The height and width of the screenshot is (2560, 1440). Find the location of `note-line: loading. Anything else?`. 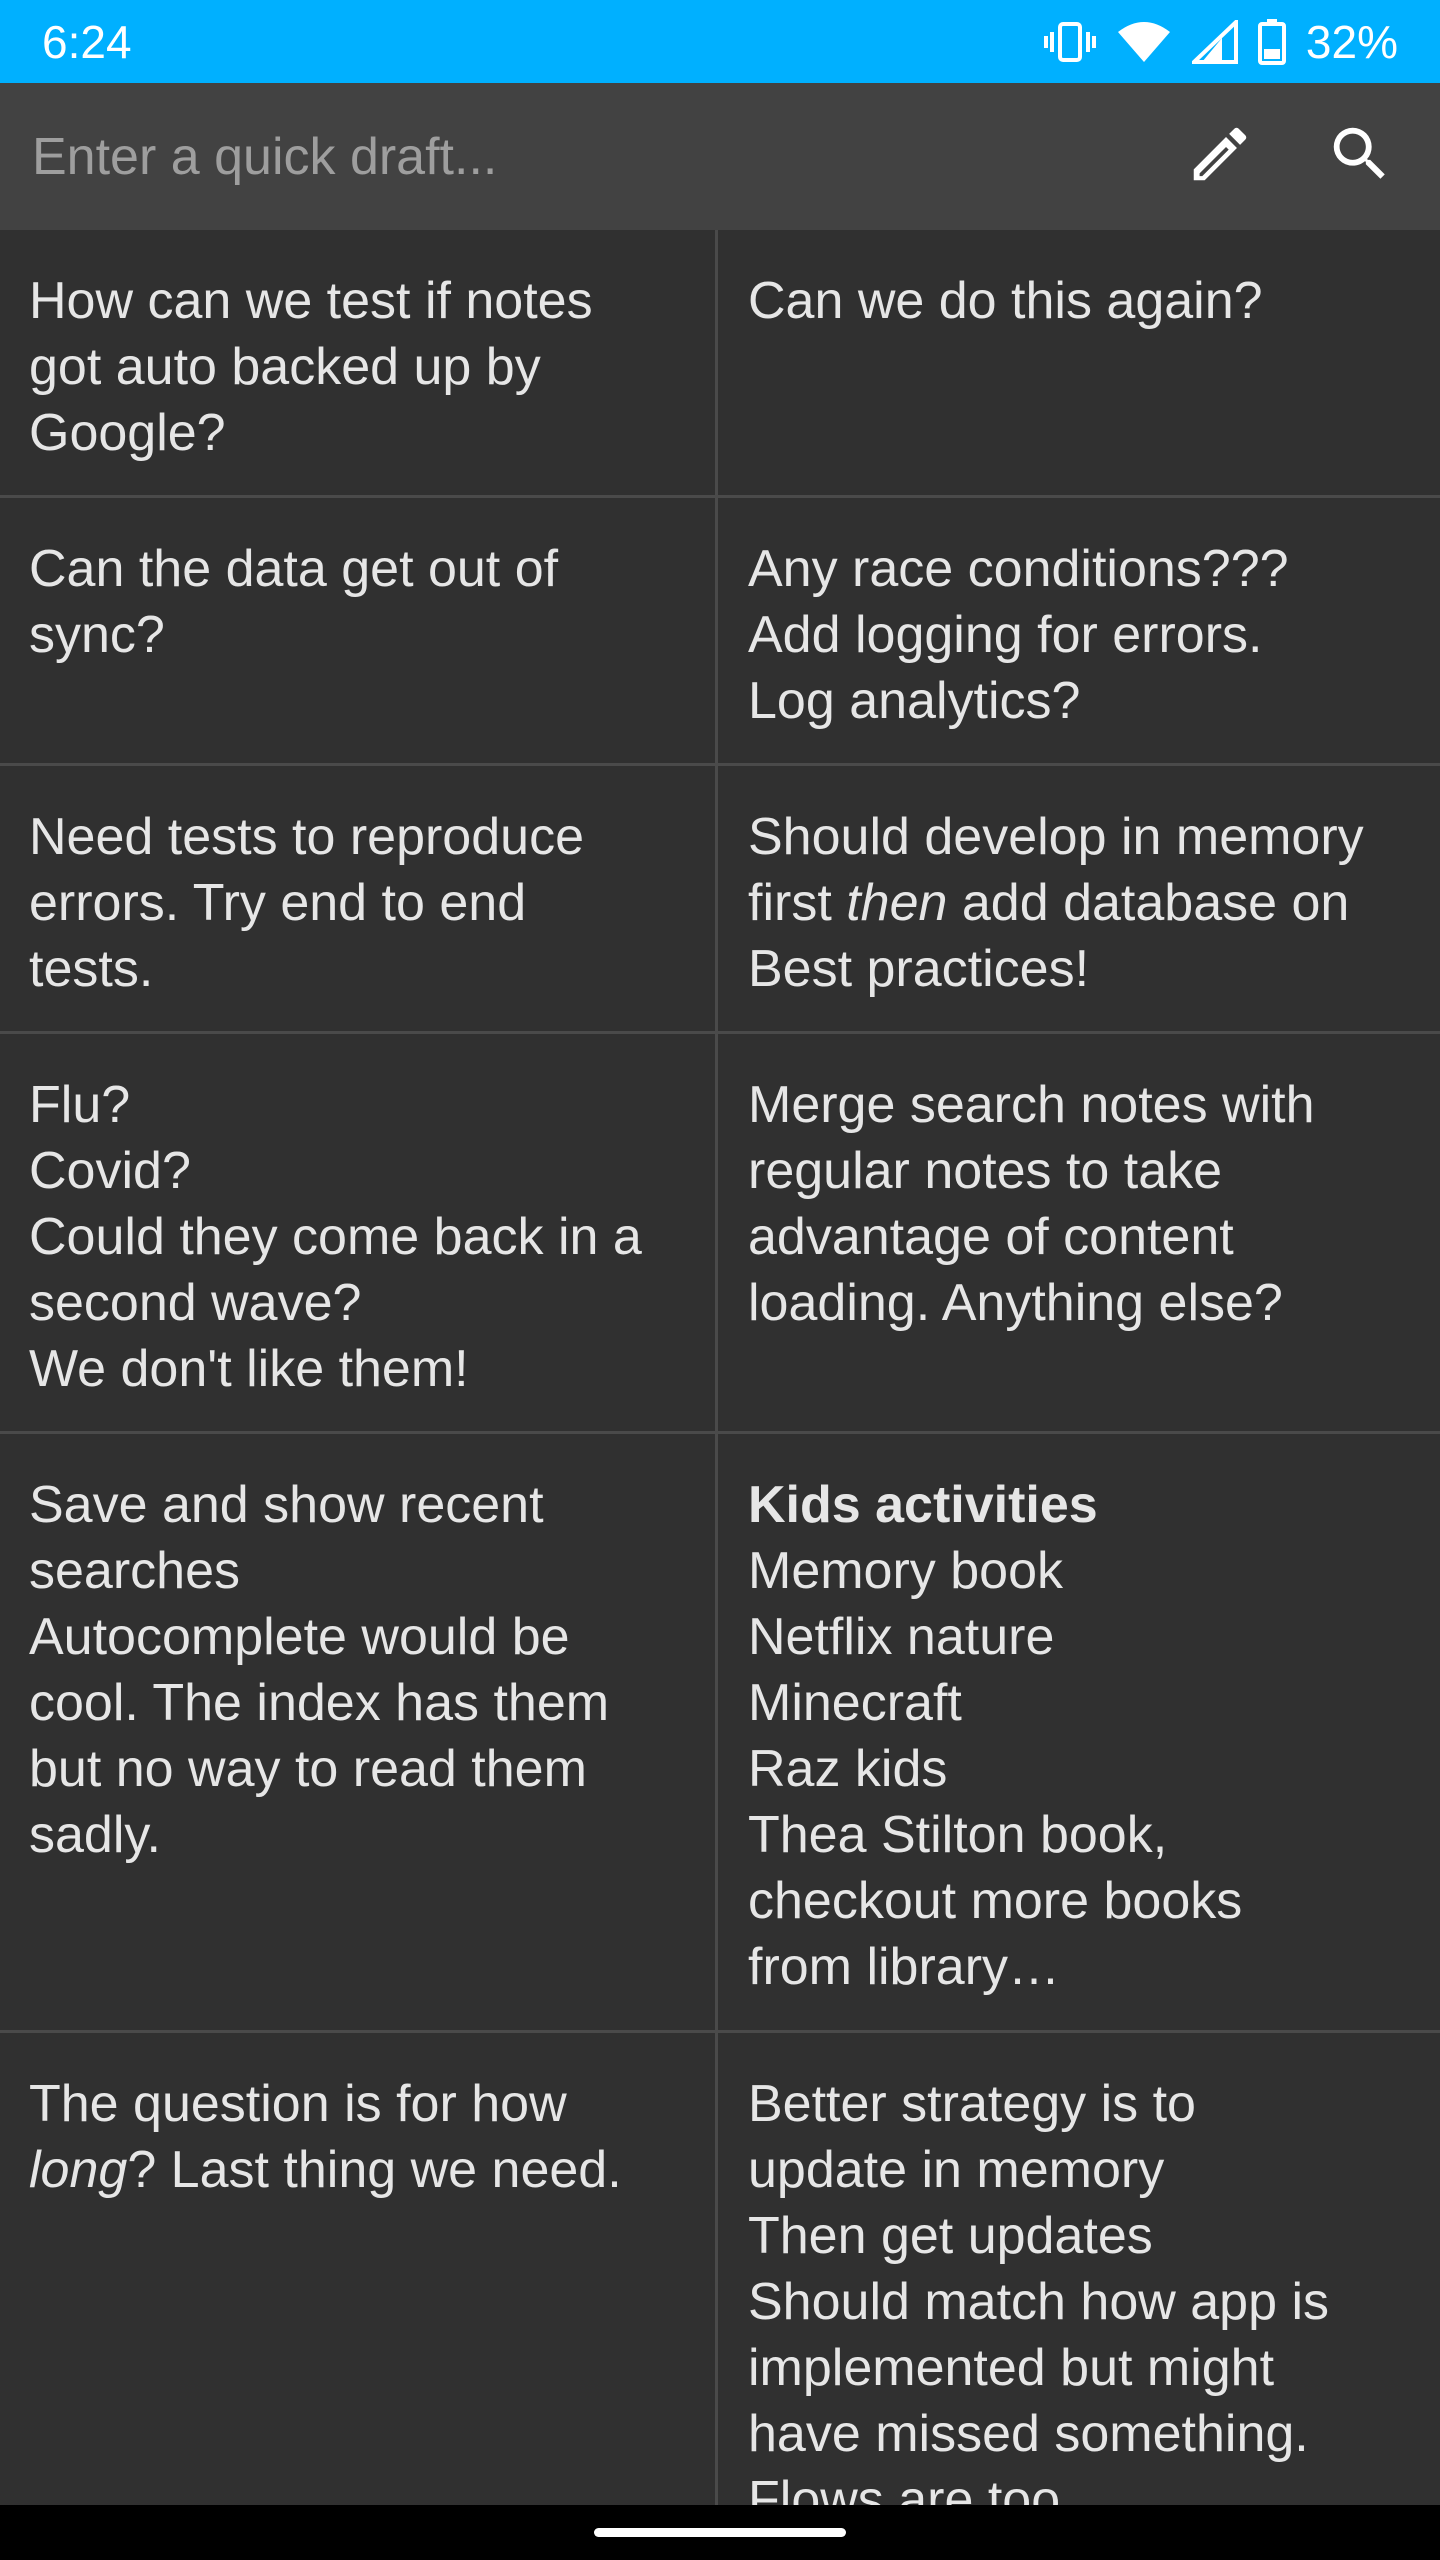

note-line: loading. Anything else? is located at coordinates (1015, 1303).